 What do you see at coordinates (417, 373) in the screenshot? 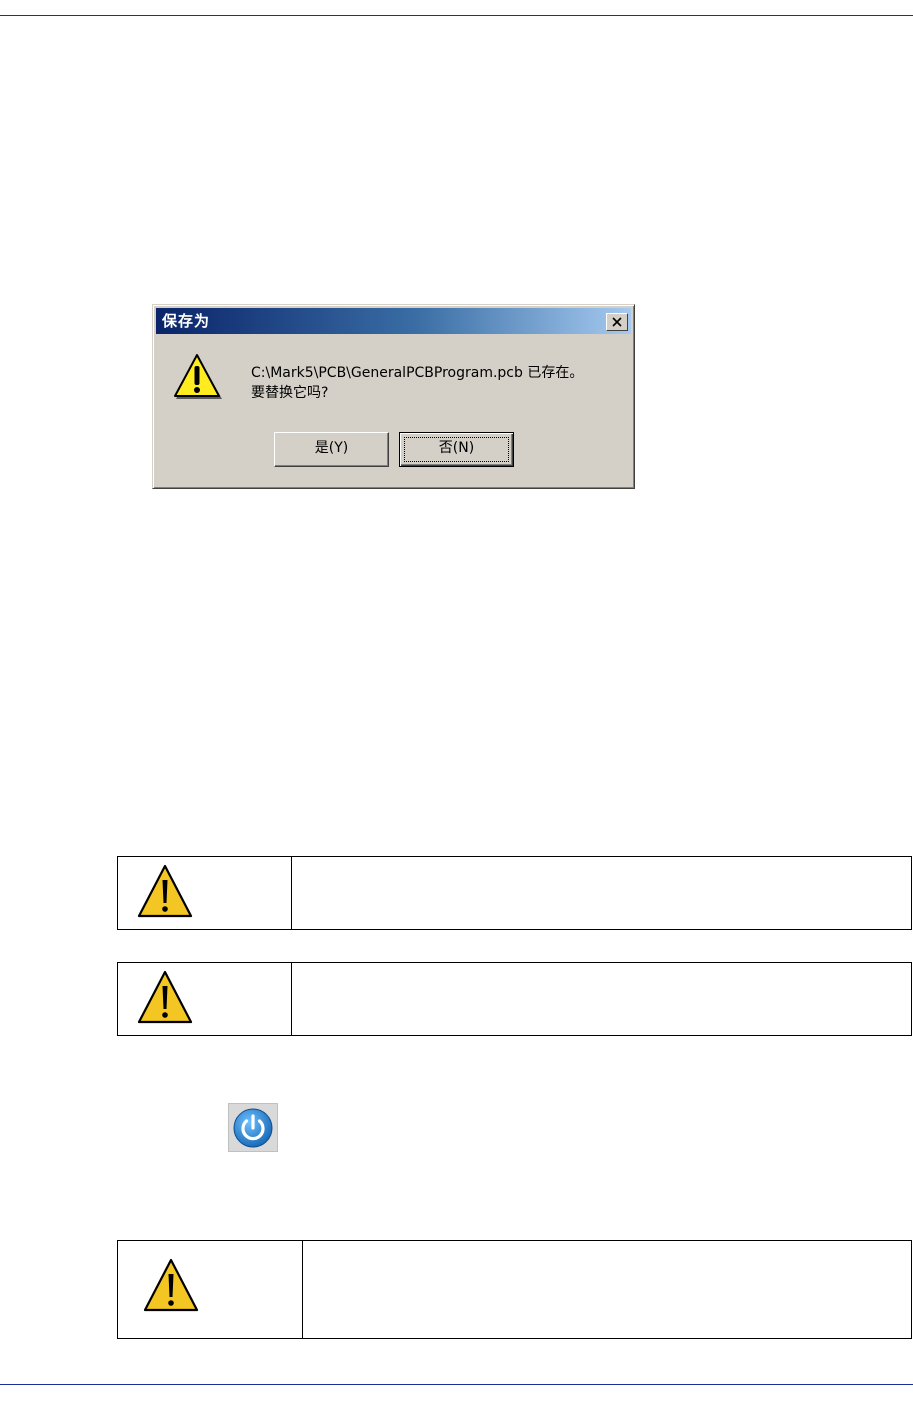
I see `message-line-1: C:\Mark5\PCB\GeneralPCBProgram.pcb 已存在。` at bounding box center [417, 373].